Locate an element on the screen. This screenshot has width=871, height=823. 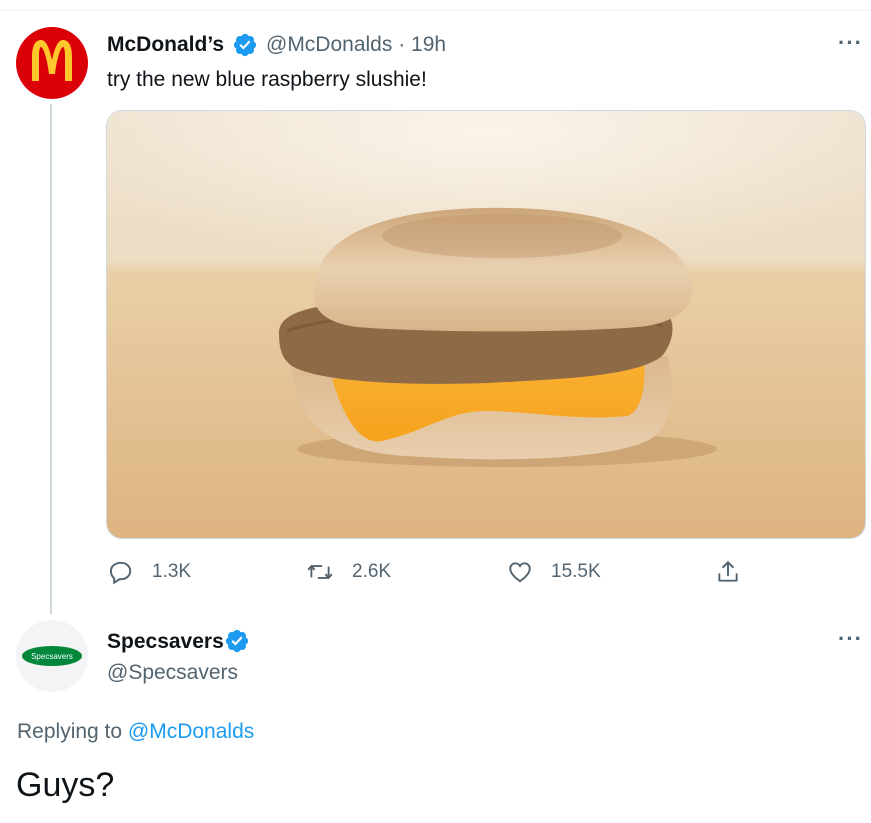
reply-text: Guys? is located at coordinates (65, 785).